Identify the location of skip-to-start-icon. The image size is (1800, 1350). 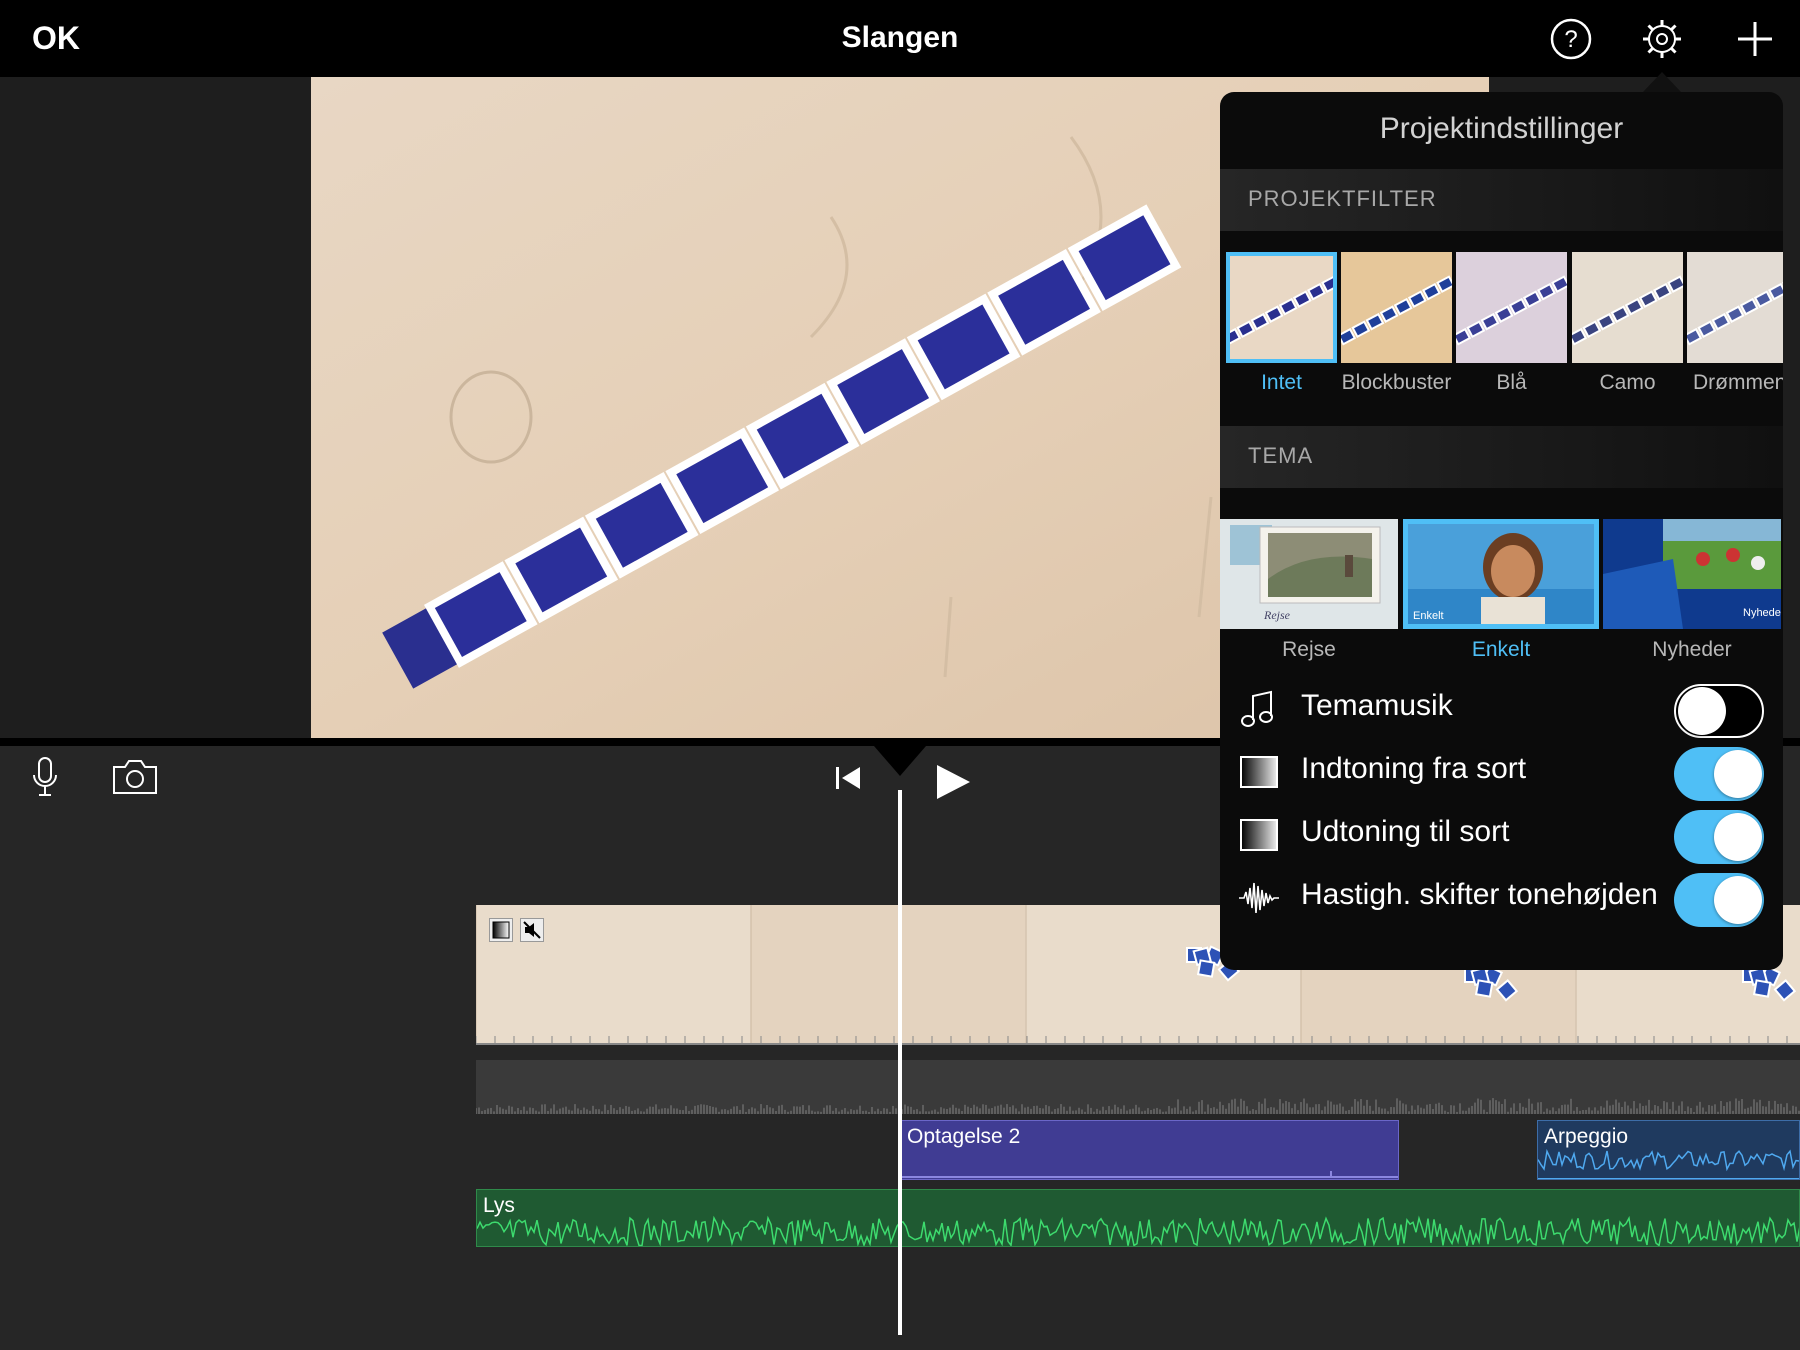
(848, 778).